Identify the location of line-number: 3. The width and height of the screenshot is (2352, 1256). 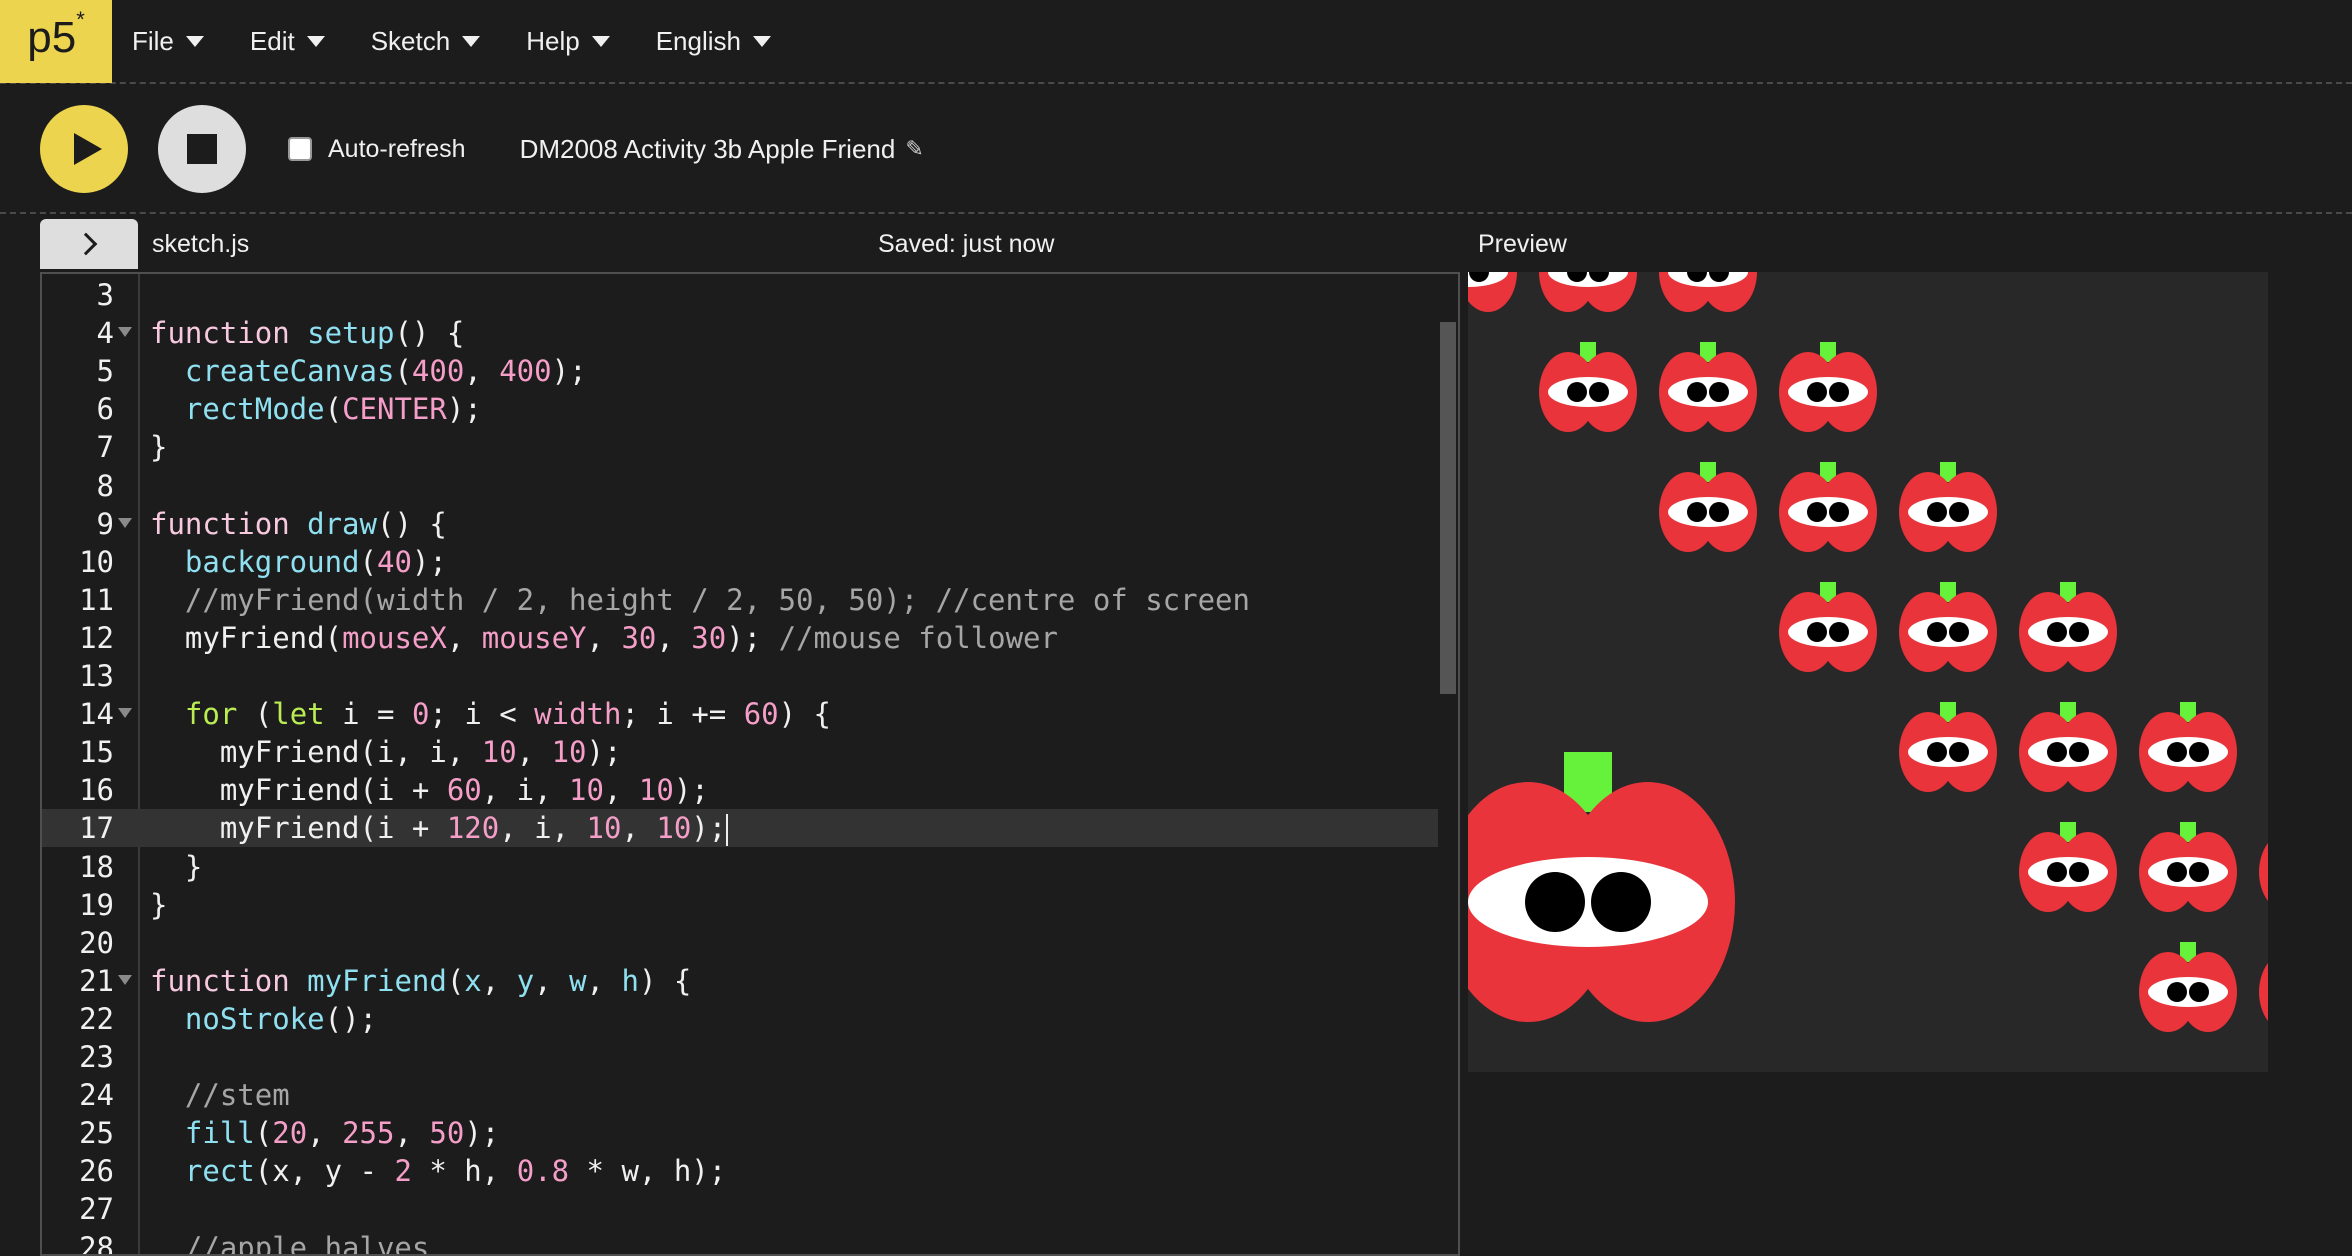
(105, 295).